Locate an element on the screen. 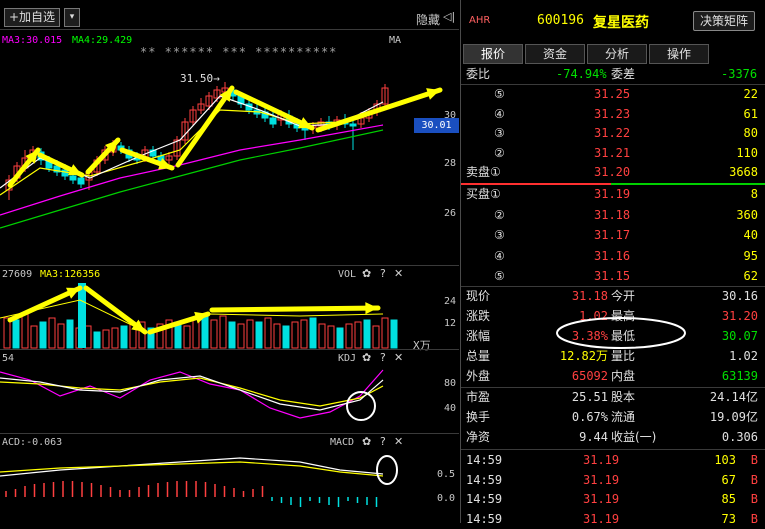  stock-name: 复星医药 is located at coordinates (621, 23).